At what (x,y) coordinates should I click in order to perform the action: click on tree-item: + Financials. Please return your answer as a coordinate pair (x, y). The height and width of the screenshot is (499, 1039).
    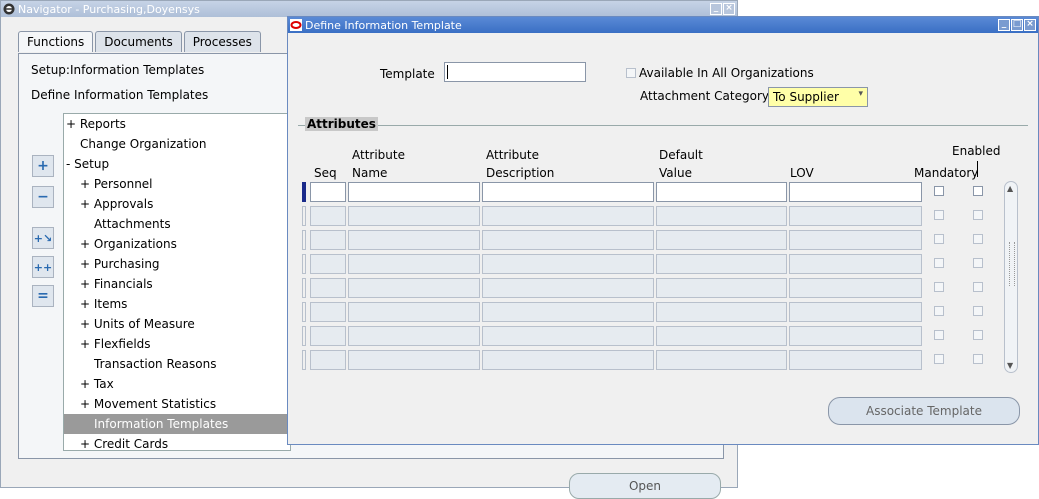
    Looking at the image, I should click on (177, 284).